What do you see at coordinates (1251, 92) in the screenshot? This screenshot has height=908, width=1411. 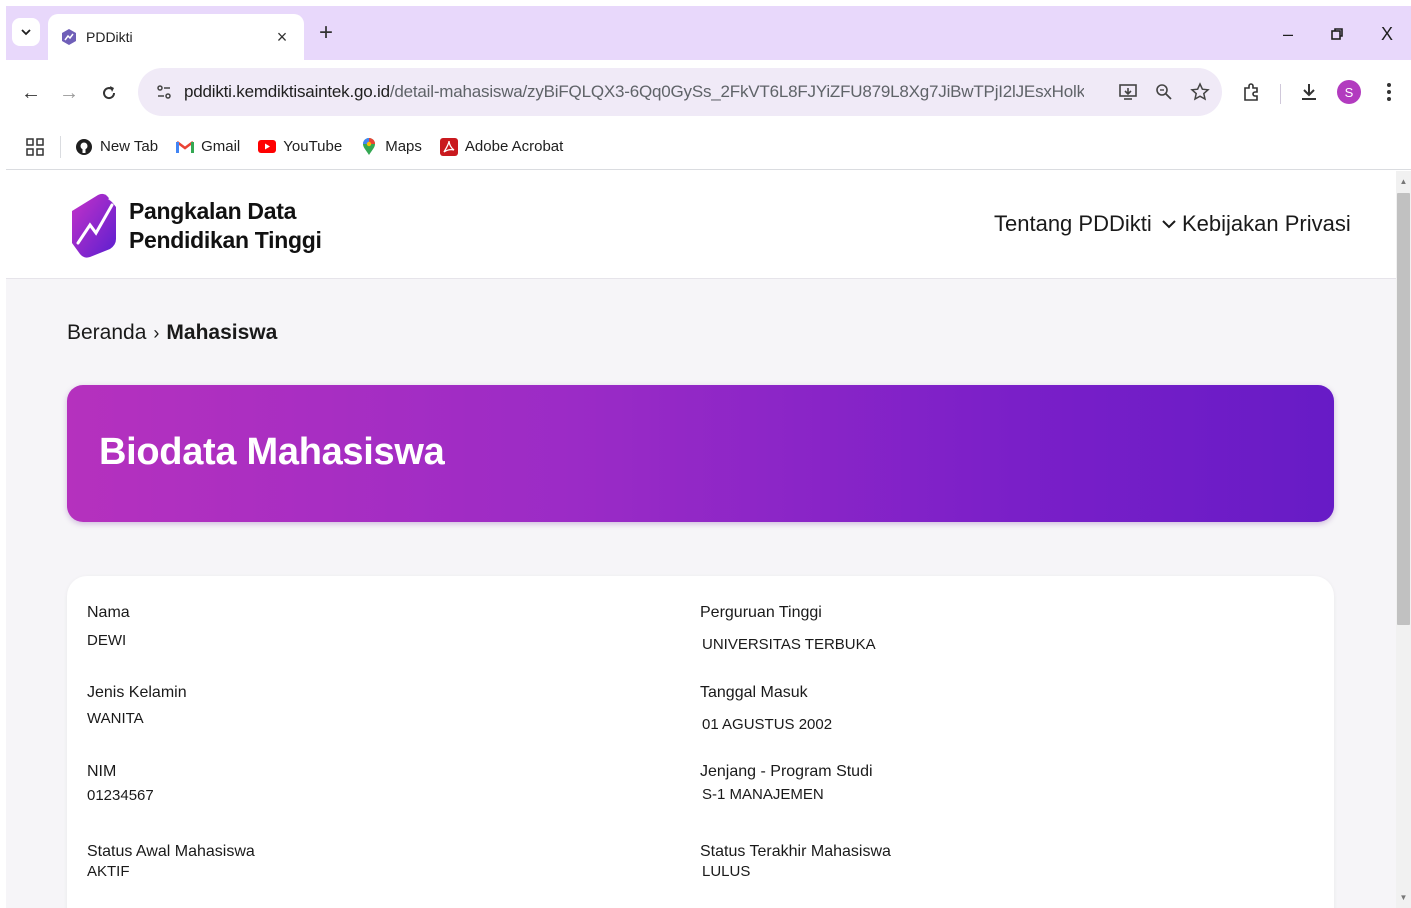 I see `extensions-icon` at bounding box center [1251, 92].